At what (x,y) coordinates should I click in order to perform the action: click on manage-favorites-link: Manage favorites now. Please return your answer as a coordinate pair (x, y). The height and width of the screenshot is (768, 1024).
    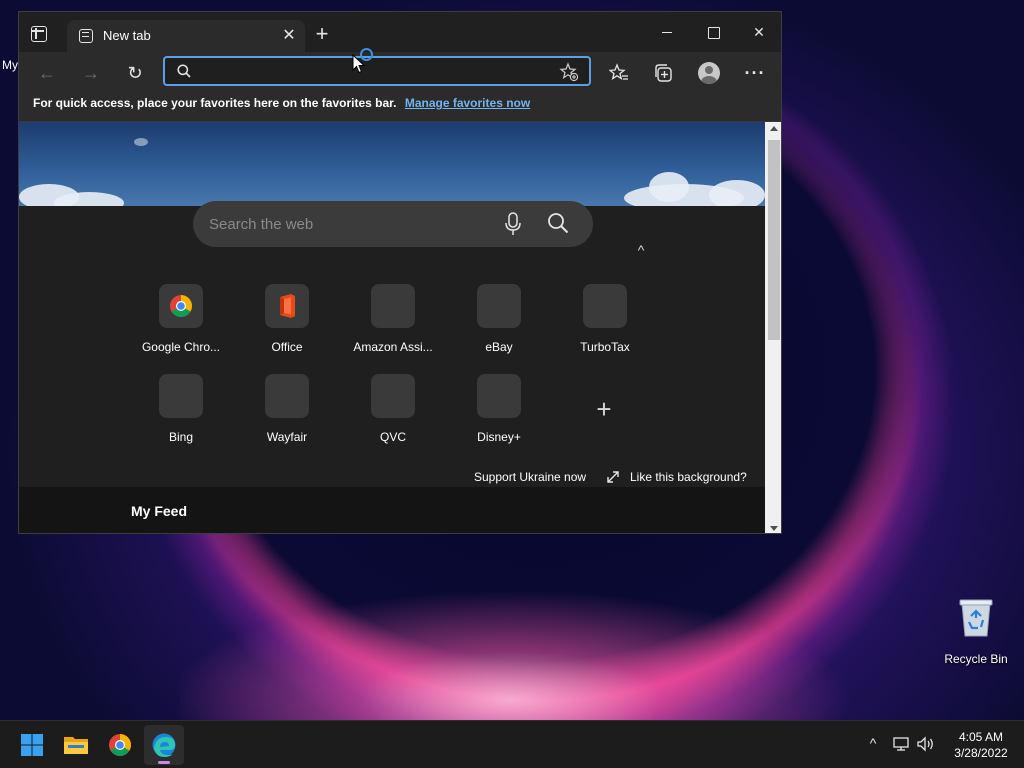
    Looking at the image, I should click on (467, 103).